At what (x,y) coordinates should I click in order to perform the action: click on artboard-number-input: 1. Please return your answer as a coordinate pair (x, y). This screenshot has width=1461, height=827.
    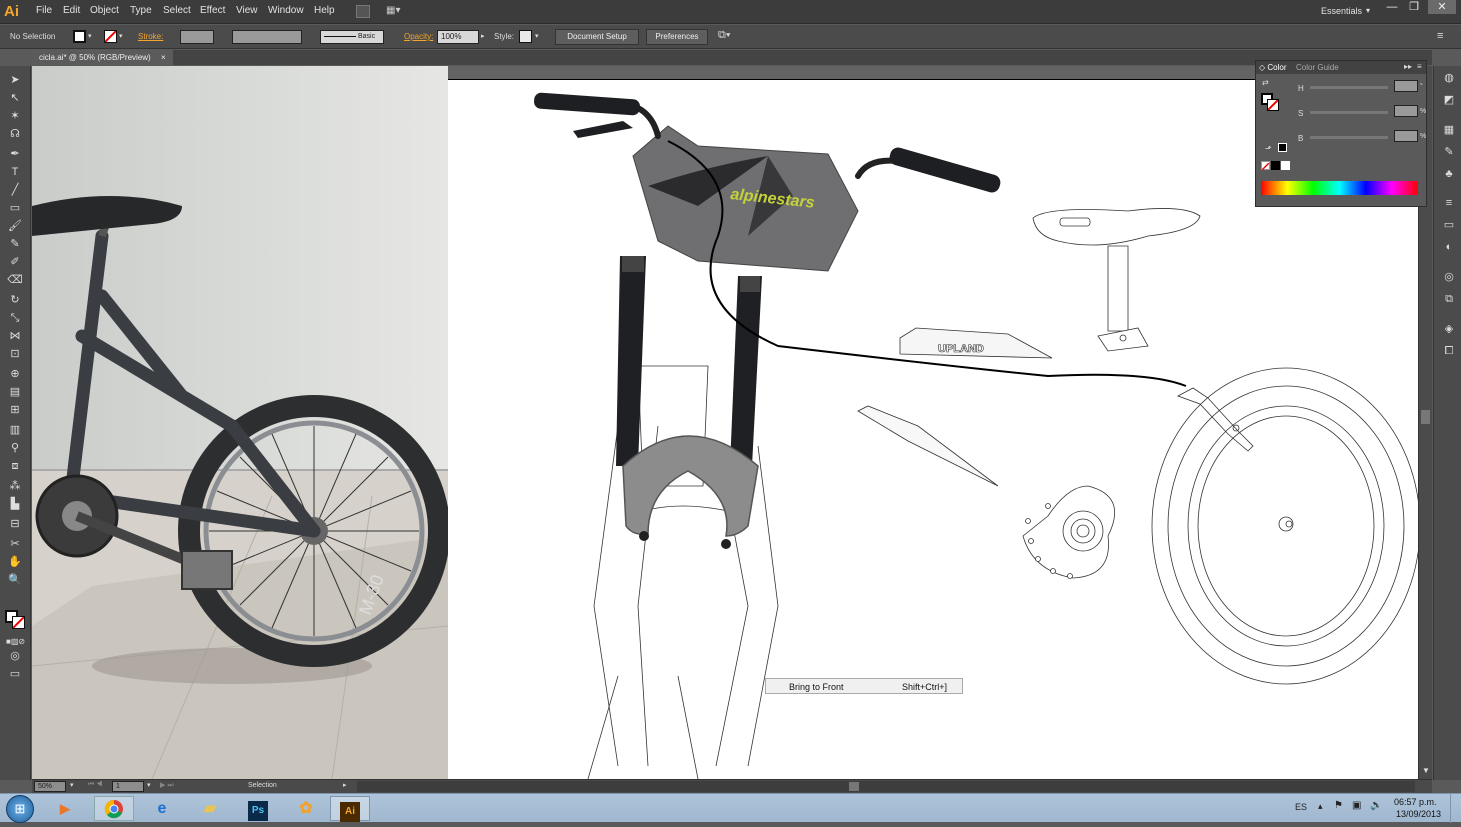
    Looking at the image, I should click on (128, 786).